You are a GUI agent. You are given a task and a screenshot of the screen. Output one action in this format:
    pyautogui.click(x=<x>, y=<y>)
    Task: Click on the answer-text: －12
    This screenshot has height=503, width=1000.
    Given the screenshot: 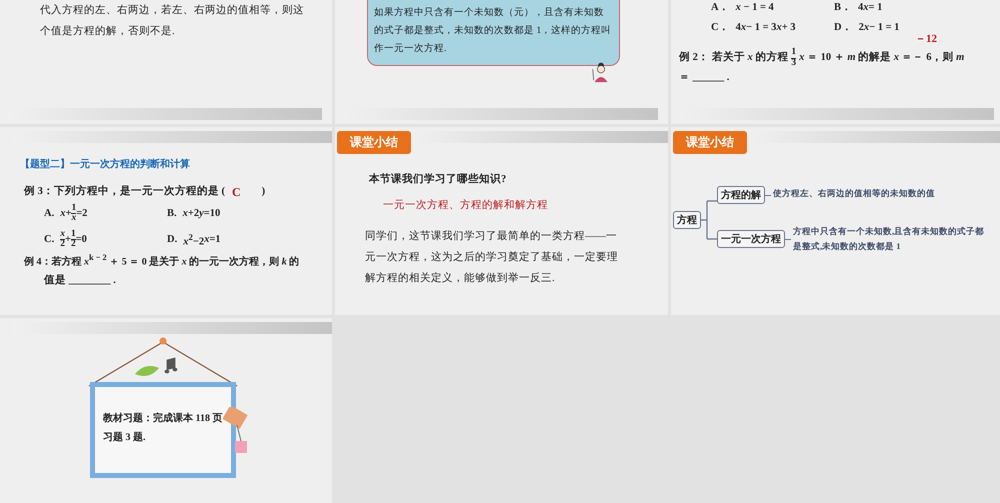 What is the action you would take?
    pyautogui.click(x=926, y=39)
    